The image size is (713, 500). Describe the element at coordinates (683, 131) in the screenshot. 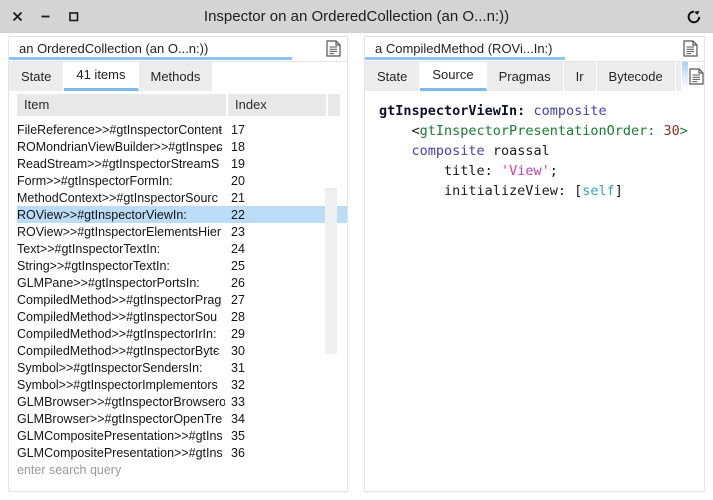

I see `pragma-close-bracket: >` at that location.